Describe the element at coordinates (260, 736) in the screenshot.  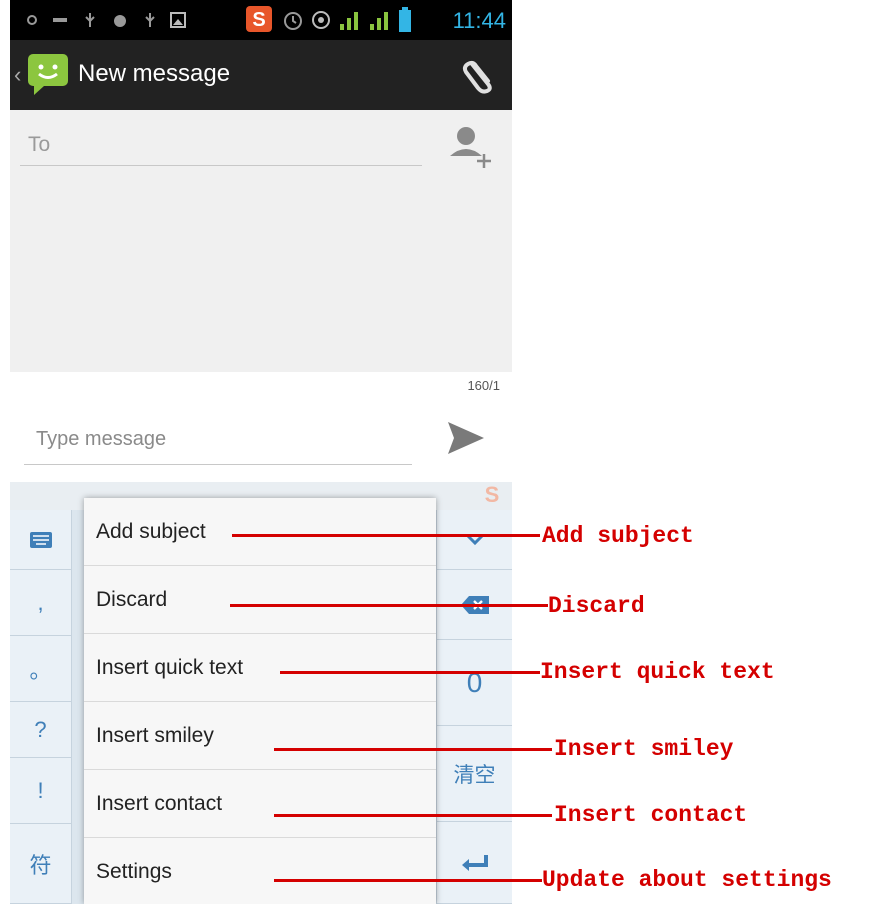
I see `menu-item-insert-smiley: Insert smiley` at that location.